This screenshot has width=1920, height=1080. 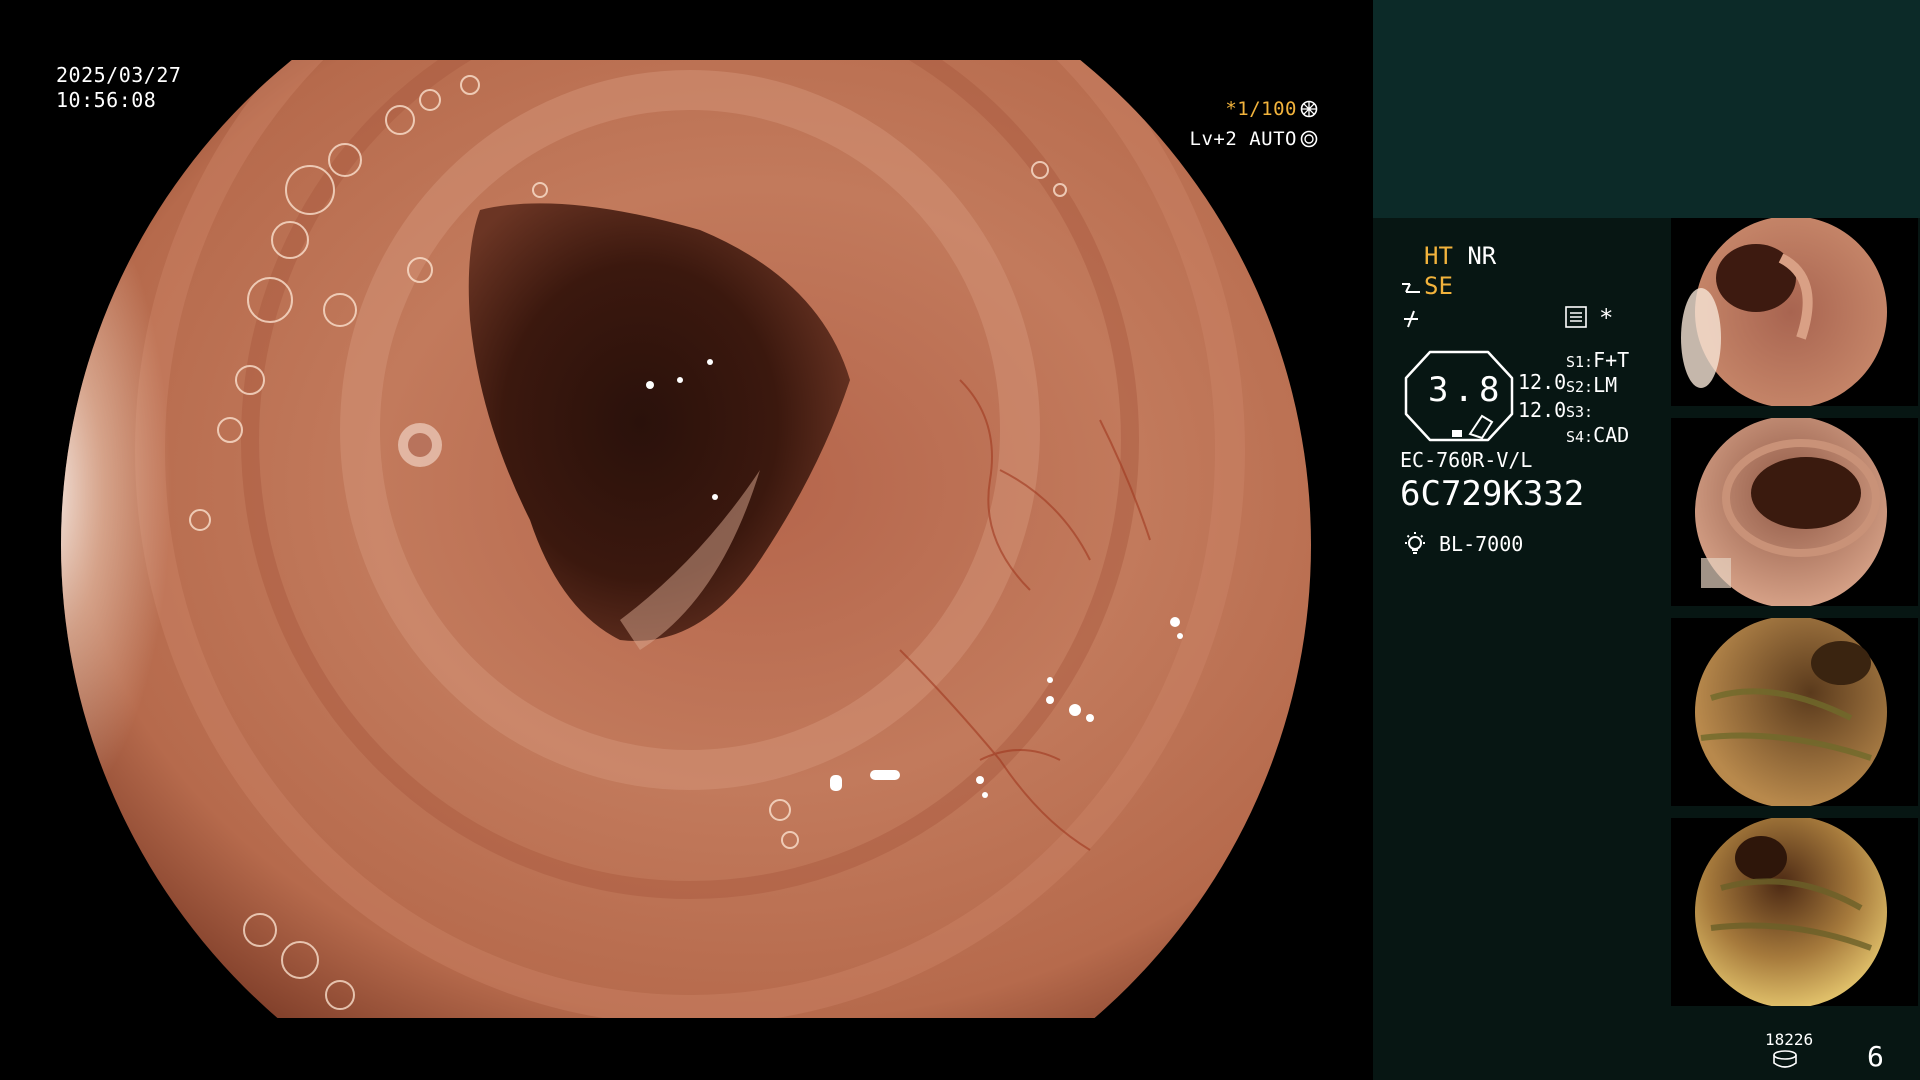 What do you see at coordinates (1605, 385) in the screenshot?
I see `s2-value: LM` at bounding box center [1605, 385].